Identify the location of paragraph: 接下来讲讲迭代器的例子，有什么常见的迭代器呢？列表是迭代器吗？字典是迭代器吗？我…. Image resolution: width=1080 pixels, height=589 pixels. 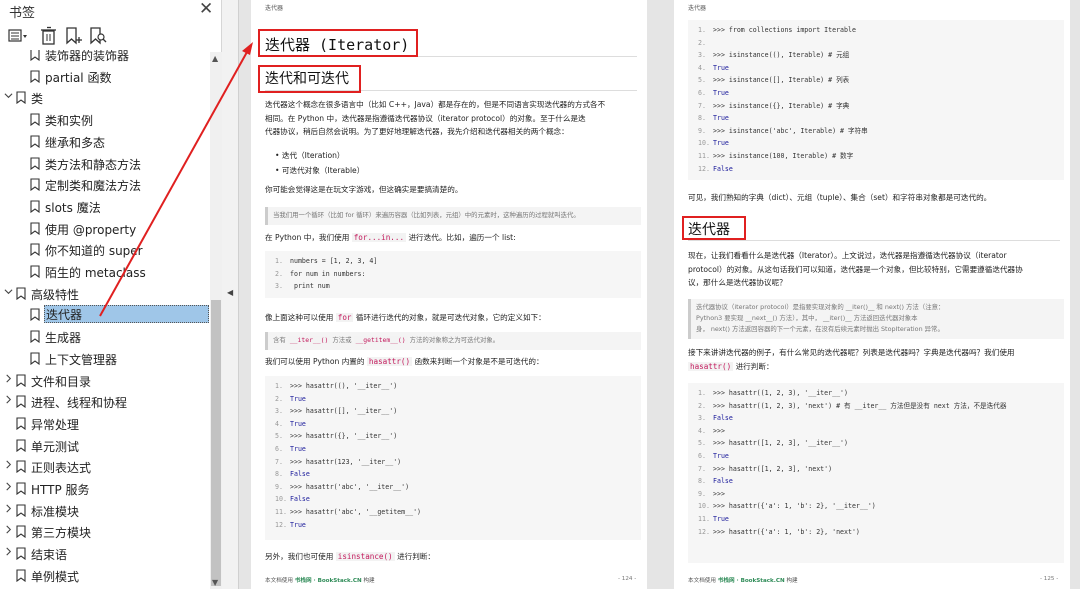
(876, 359).